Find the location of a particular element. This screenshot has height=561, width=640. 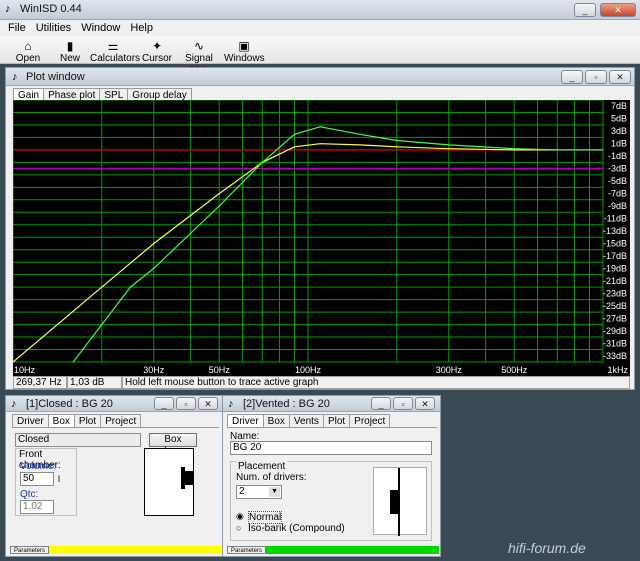

closed-tab-project: Project is located at coordinates (121, 421).